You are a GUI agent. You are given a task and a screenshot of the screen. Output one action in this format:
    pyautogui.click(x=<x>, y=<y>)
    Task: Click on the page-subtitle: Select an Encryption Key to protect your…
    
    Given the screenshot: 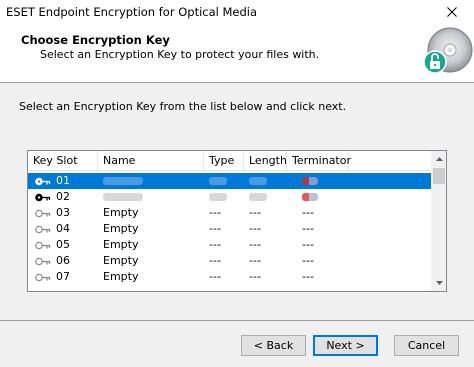 What is the action you would take?
    pyautogui.click(x=180, y=54)
    